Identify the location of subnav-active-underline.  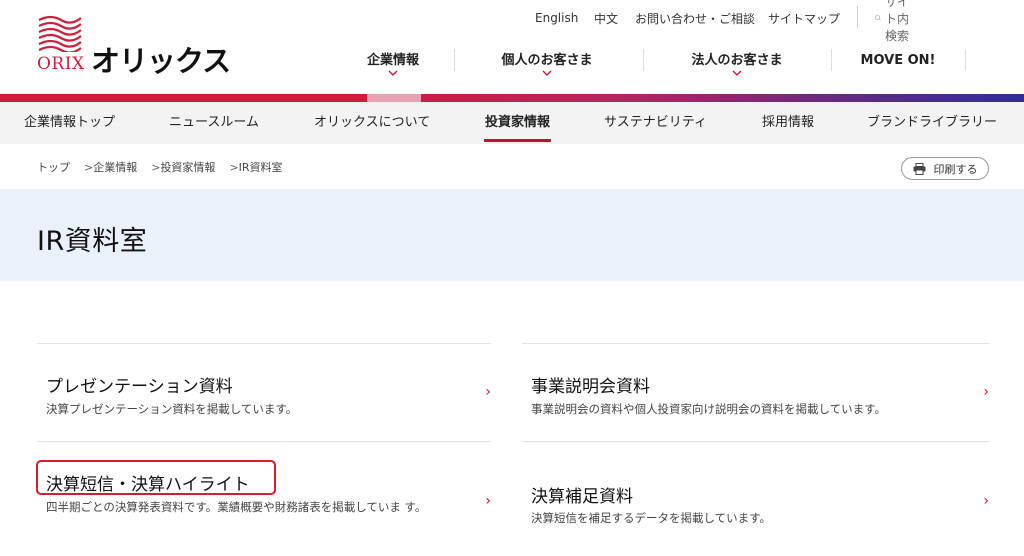
(517, 140).